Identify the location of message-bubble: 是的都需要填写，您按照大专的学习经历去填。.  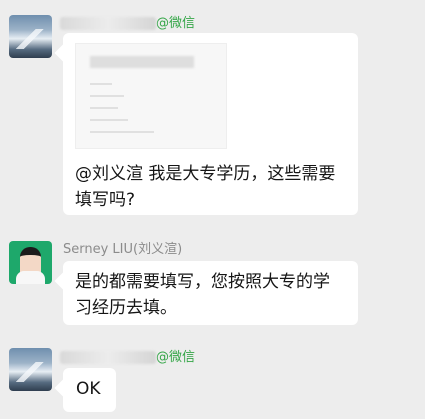
(210, 293).